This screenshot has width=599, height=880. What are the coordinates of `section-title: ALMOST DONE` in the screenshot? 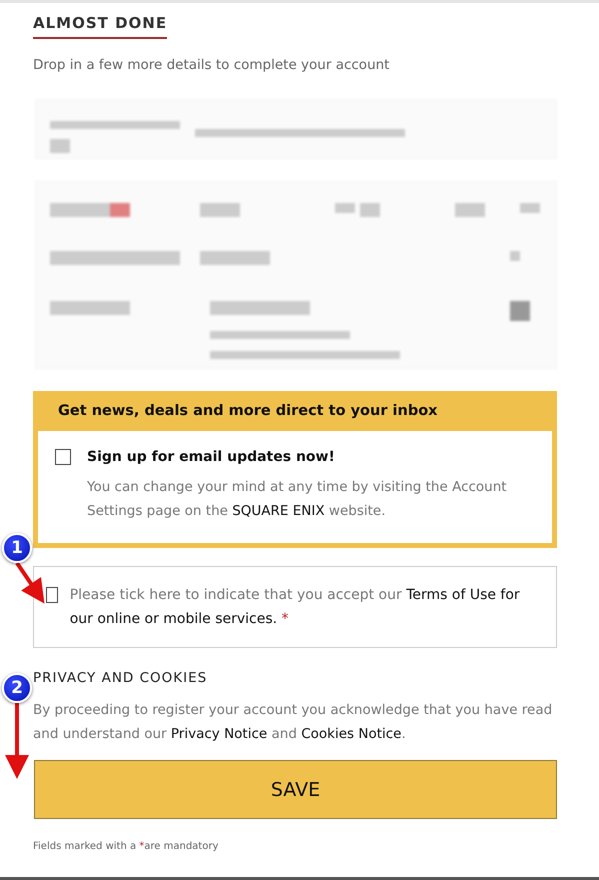 It's located at (100, 26).